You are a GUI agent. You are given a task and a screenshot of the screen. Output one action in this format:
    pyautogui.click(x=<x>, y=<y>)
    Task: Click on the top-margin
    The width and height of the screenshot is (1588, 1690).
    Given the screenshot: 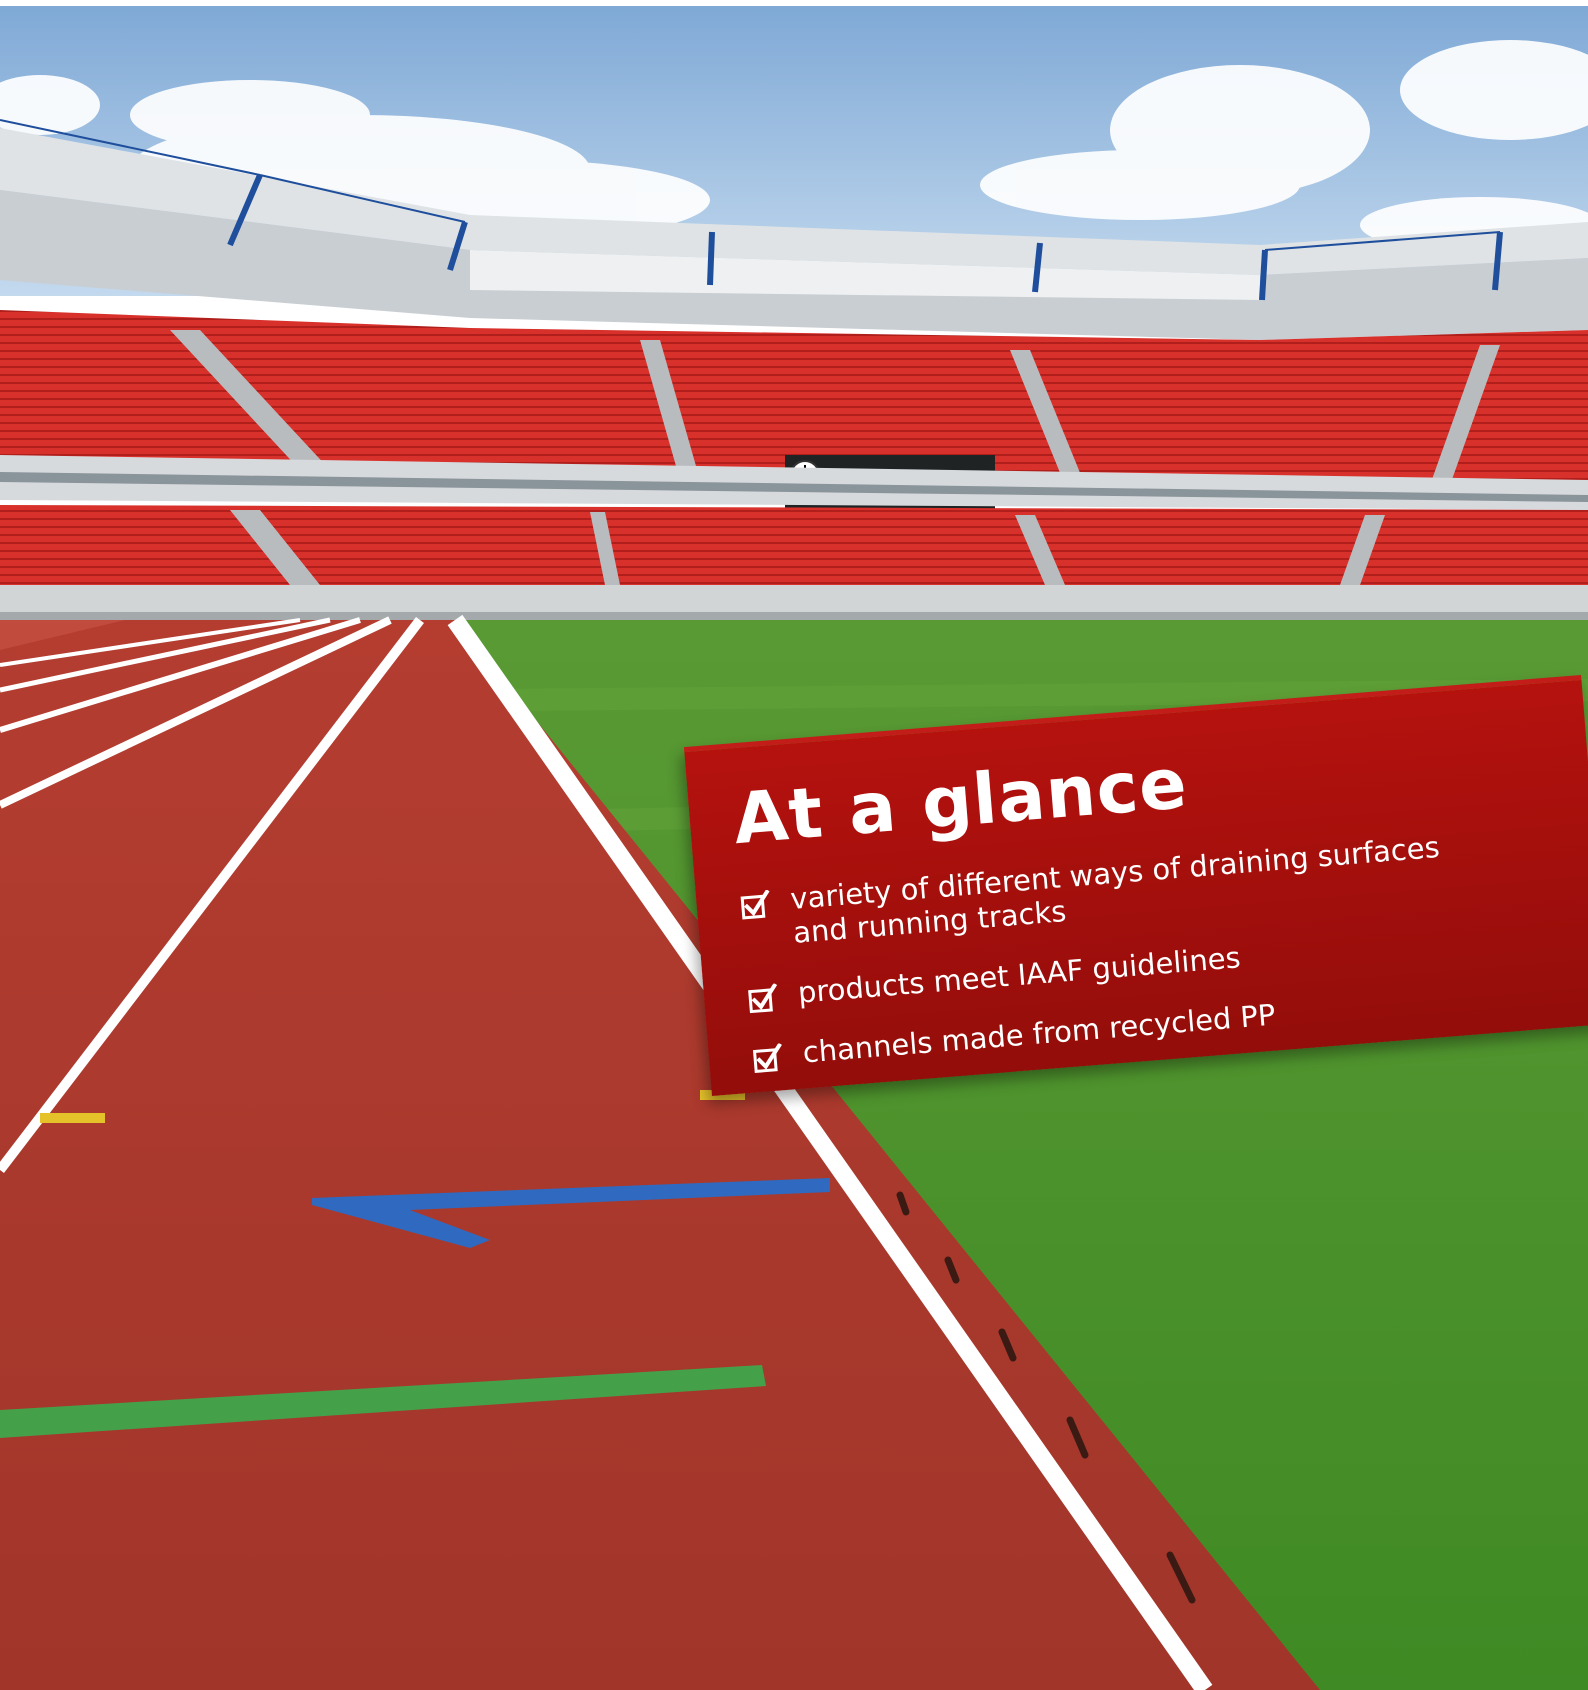 What is the action you would take?
    pyautogui.click(x=794, y=3)
    